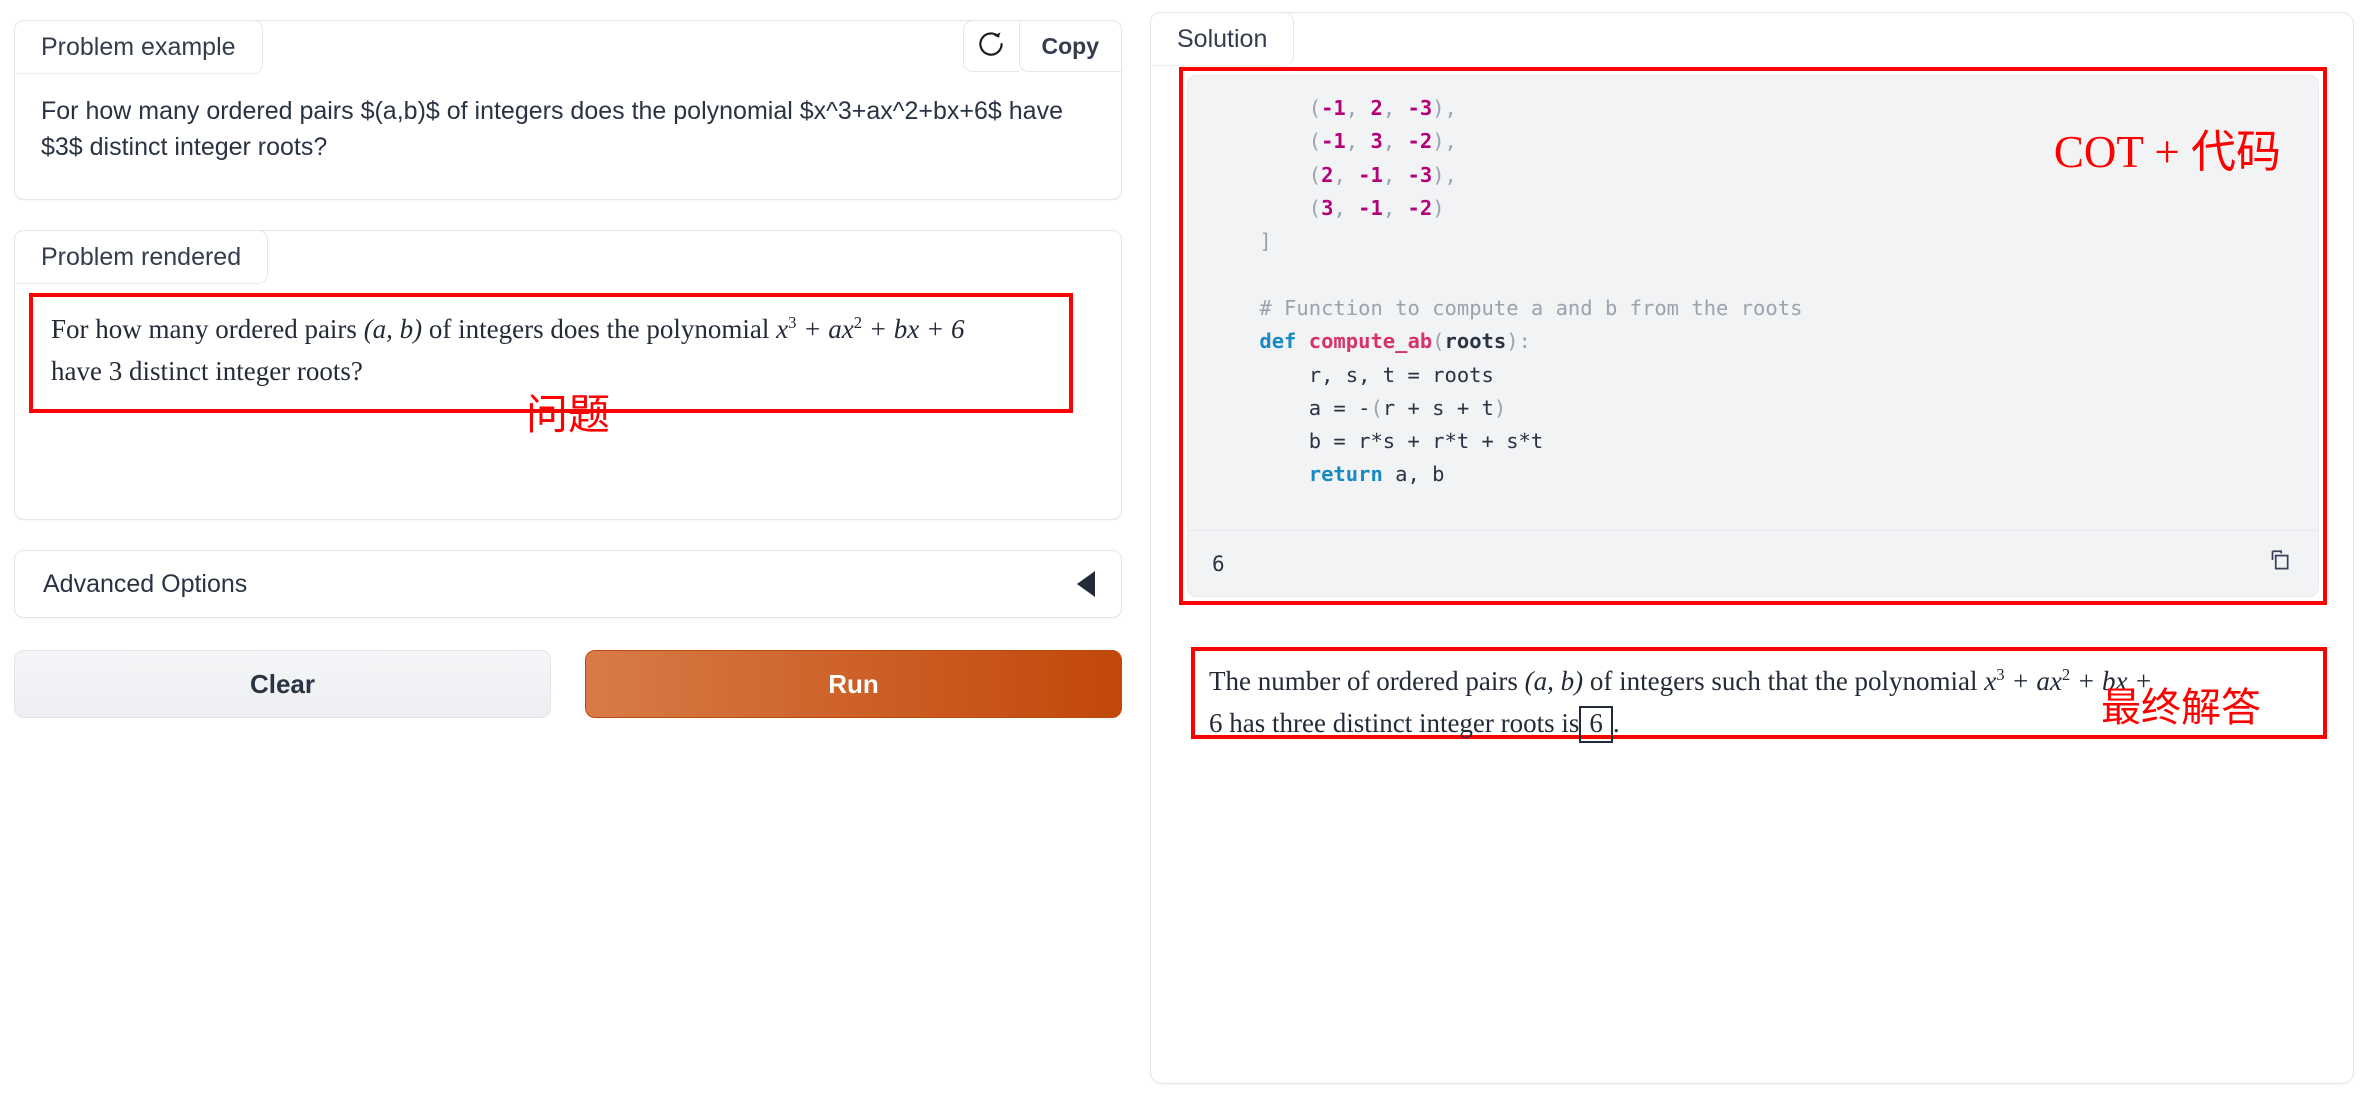  What do you see at coordinates (1990, 681) in the screenshot?
I see `fa-l1-x: x` at bounding box center [1990, 681].